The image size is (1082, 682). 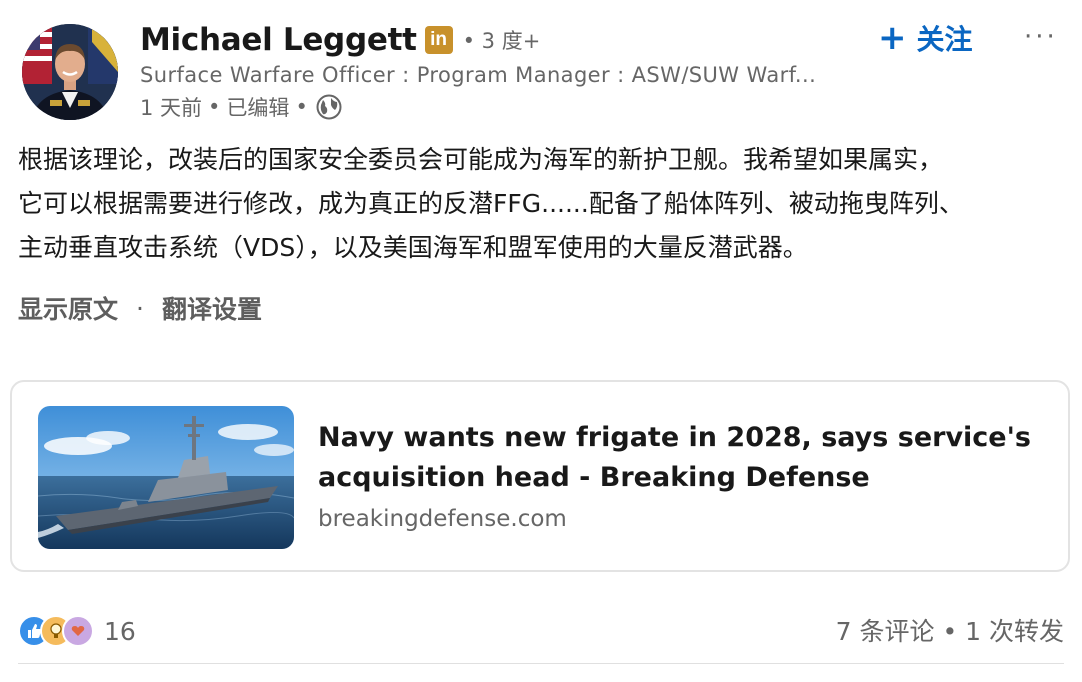 I want to click on plus-icon: +, so click(x=892, y=38).